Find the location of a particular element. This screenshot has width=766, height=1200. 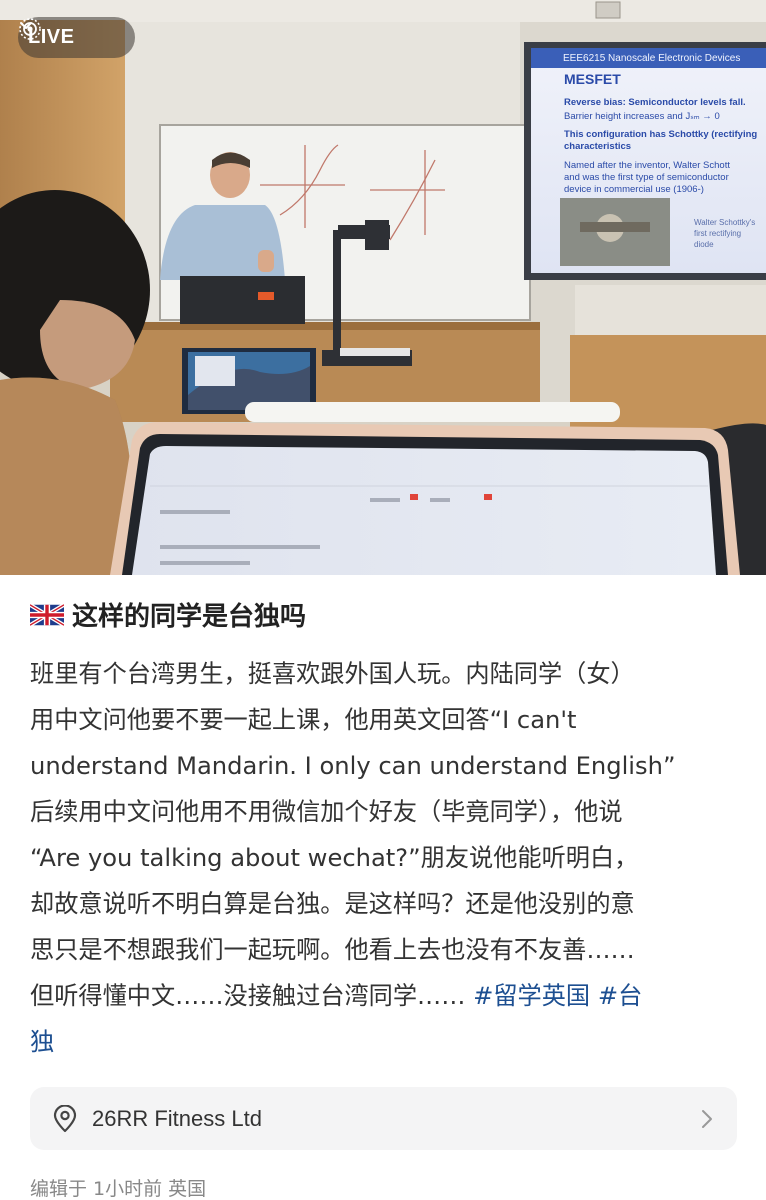

chevron-down-icon is located at coordinates (26, 25).